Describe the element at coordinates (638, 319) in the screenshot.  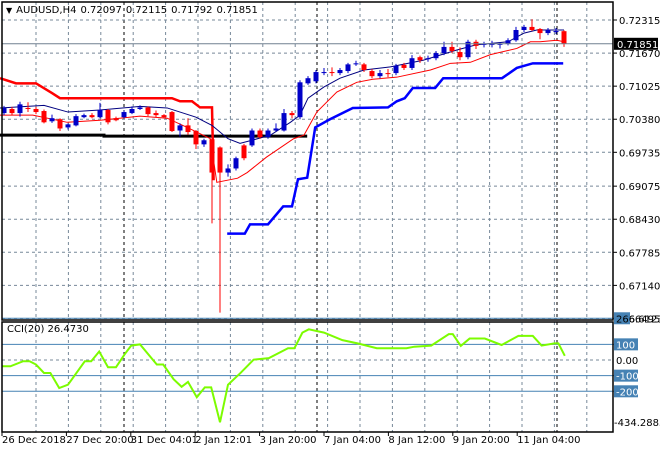
I see `cci-max-label: 266.6123` at that location.